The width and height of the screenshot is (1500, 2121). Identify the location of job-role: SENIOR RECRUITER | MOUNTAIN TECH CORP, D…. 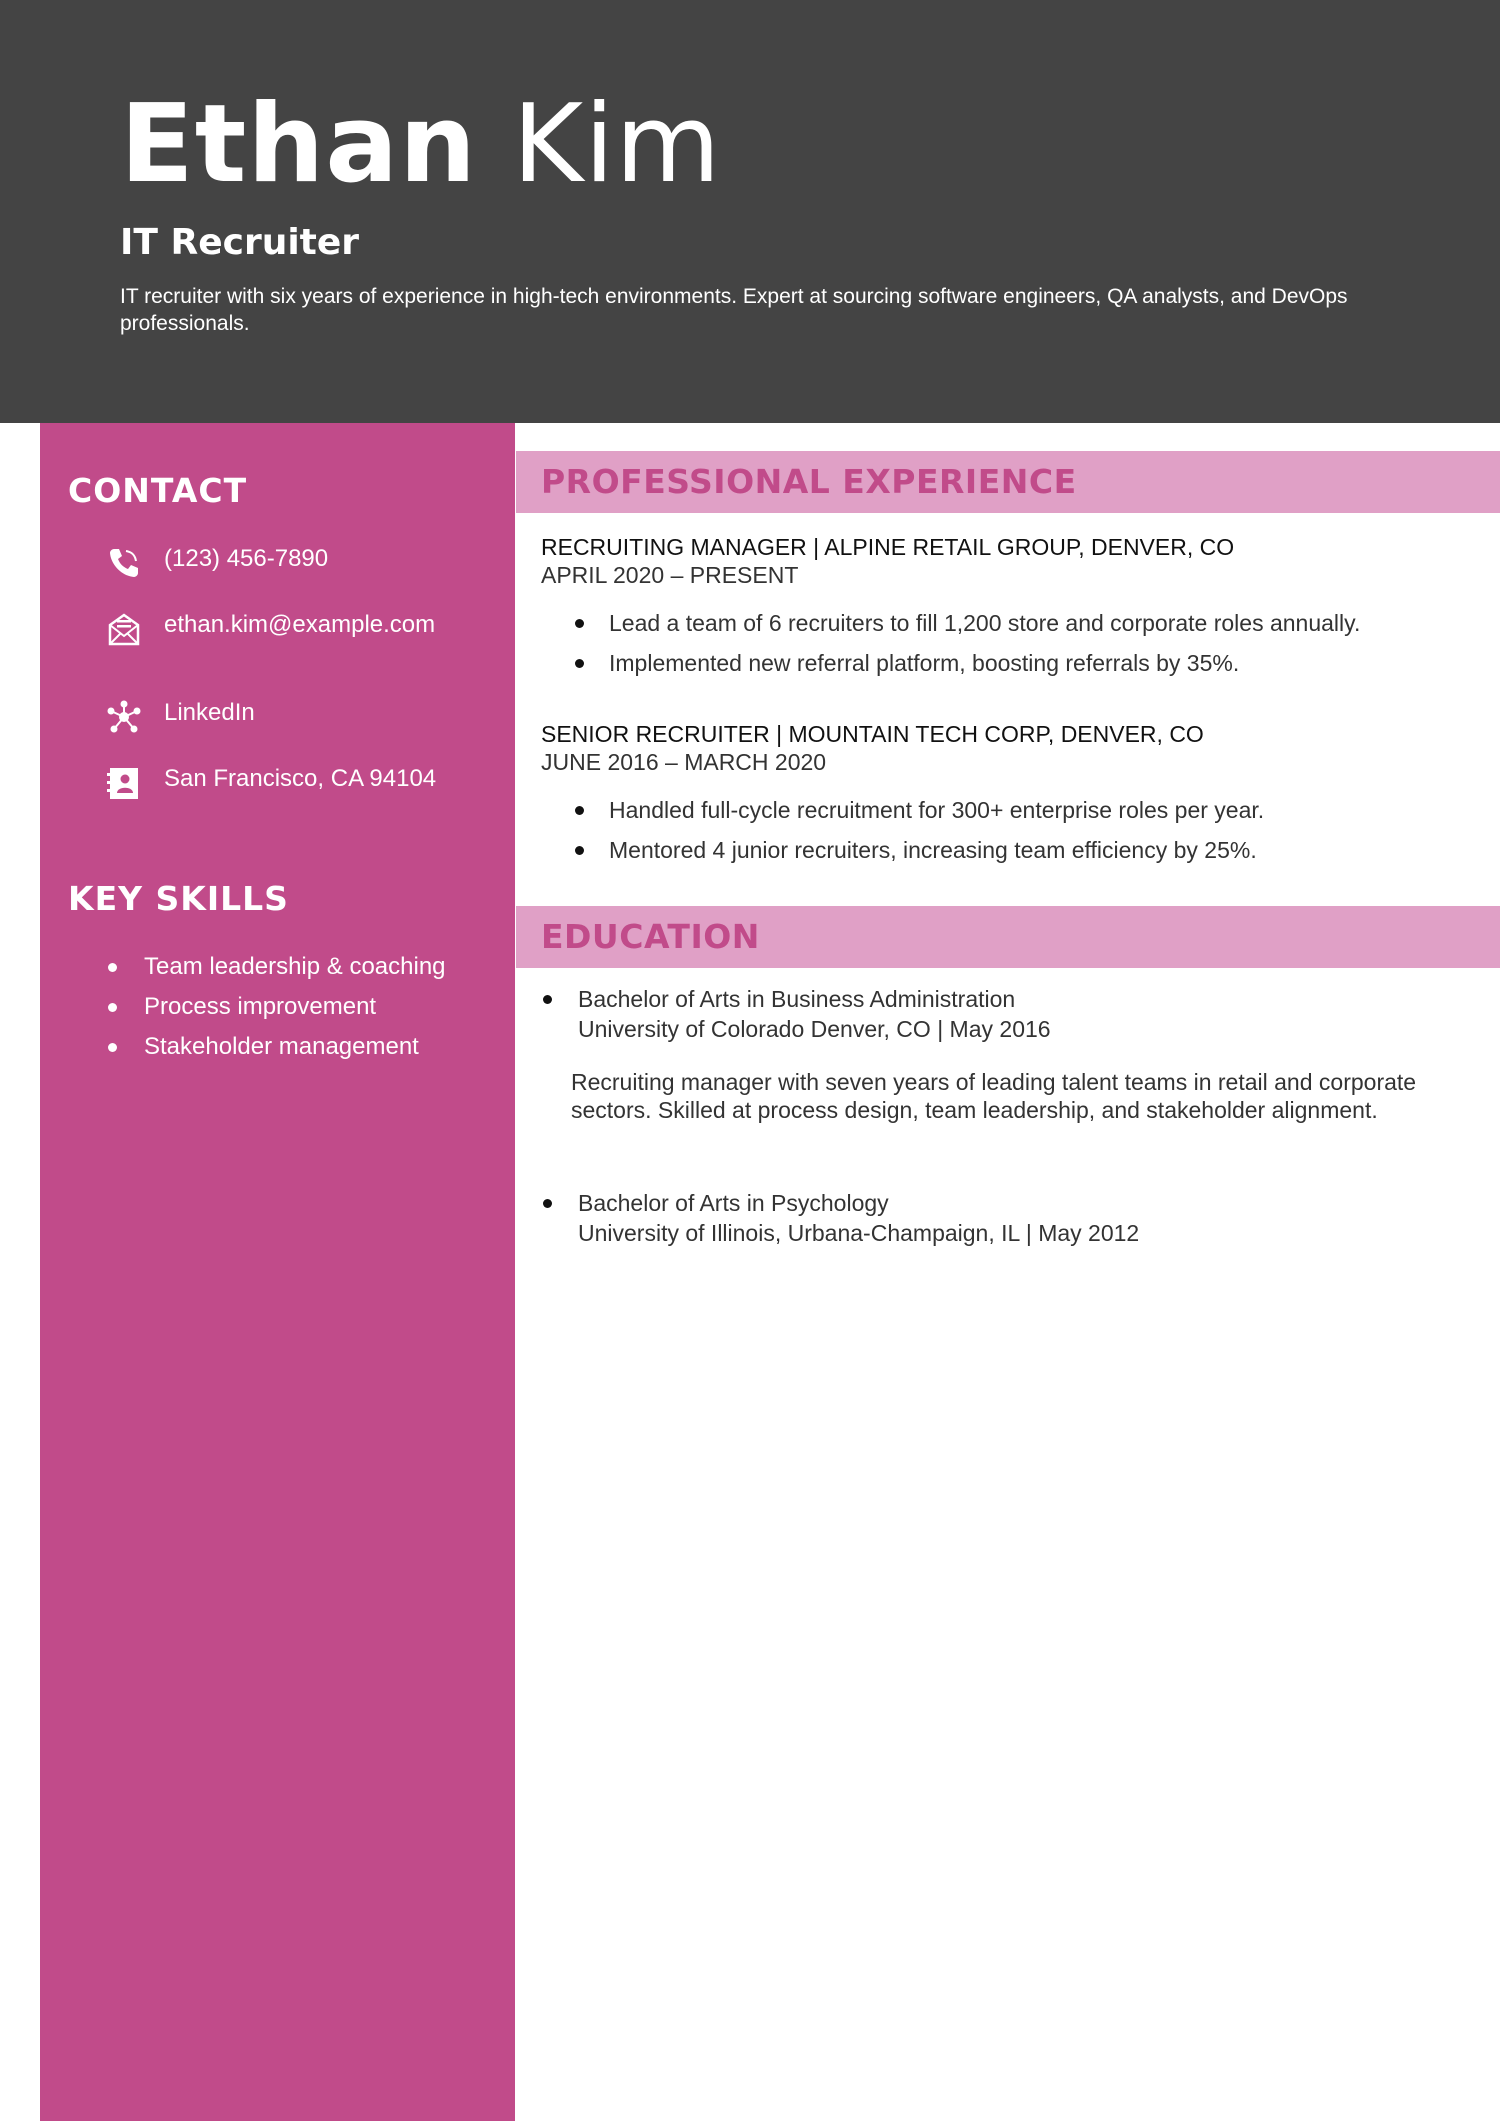
(872, 734).